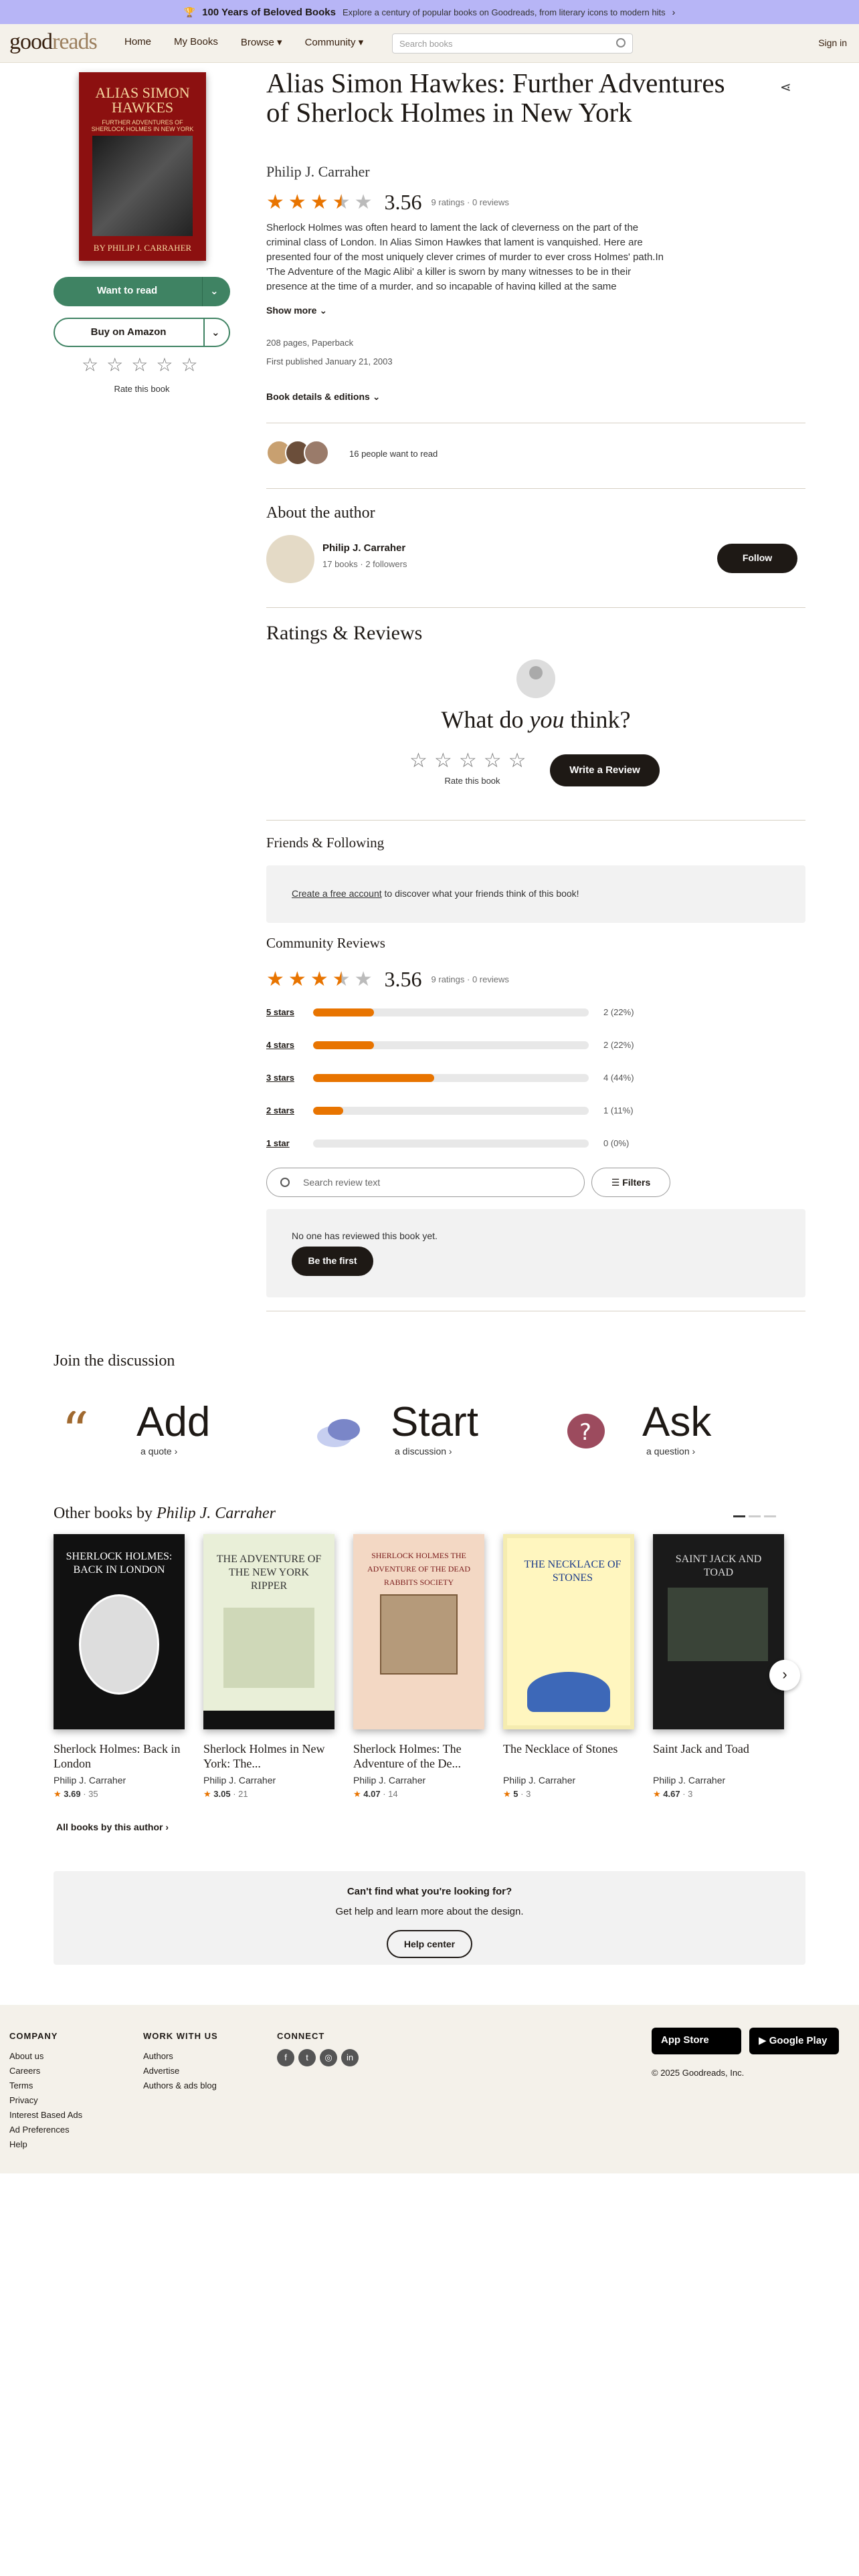  I want to click on reader-avatars, so click(297, 453).